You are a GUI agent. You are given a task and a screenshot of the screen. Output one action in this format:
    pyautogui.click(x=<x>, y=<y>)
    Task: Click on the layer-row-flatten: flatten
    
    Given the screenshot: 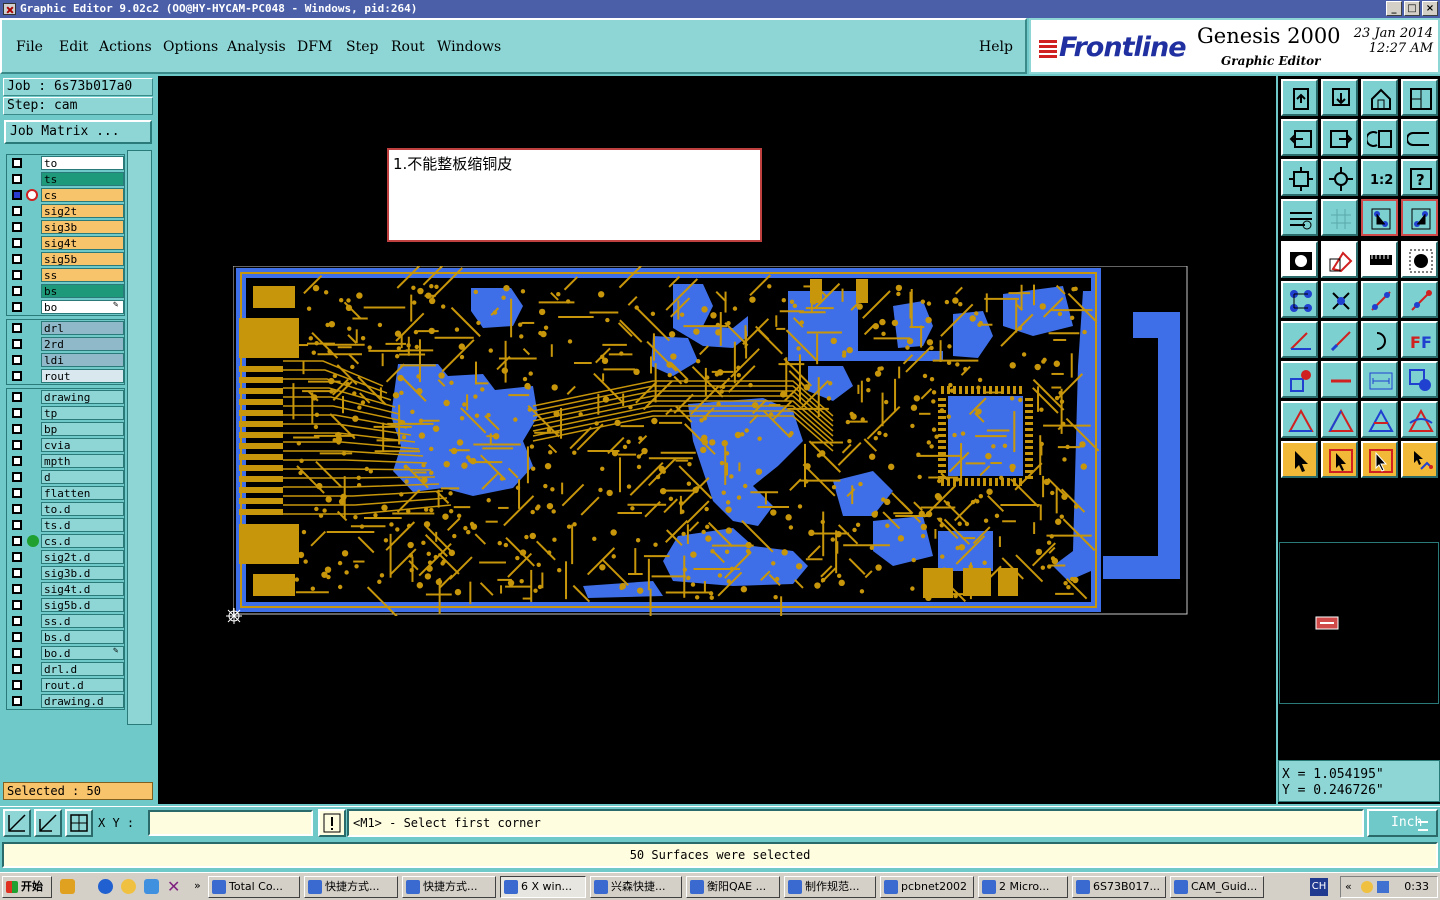 What is the action you would take?
    pyautogui.click(x=65, y=493)
    